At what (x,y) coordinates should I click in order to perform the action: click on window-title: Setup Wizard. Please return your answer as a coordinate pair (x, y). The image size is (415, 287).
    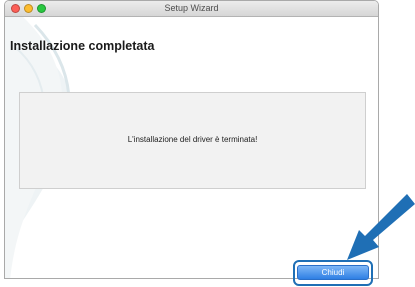
    Looking at the image, I should click on (191, 8).